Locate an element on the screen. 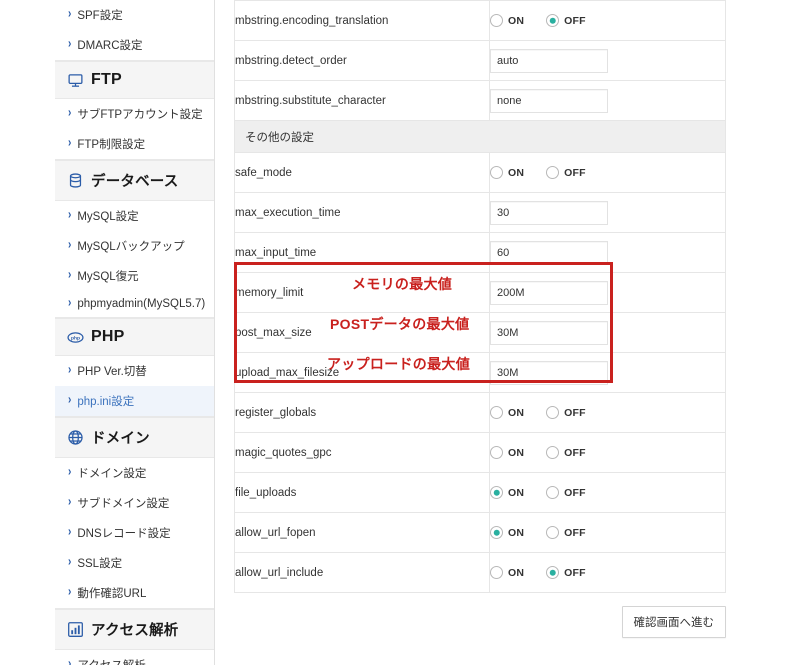 This screenshot has width=790, height=665. setting-name-cell: magic_quotes_gpc is located at coordinates (362, 452).